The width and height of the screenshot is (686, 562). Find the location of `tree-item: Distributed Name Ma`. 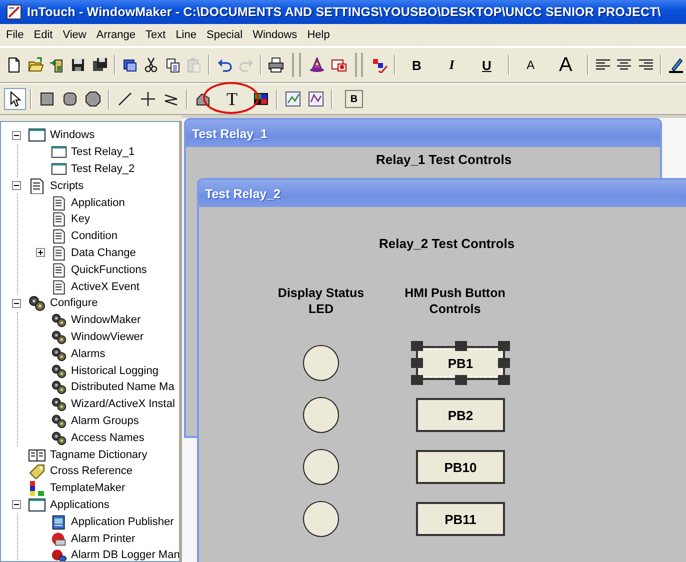

tree-item: Distributed Name Ma is located at coordinates (122, 387).